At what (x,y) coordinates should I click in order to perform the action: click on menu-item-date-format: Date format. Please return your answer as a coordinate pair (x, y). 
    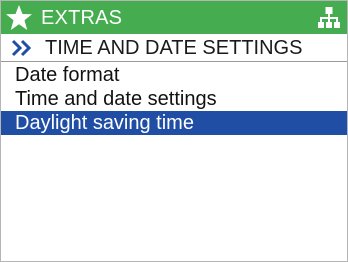
    Looking at the image, I should click on (174, 75).